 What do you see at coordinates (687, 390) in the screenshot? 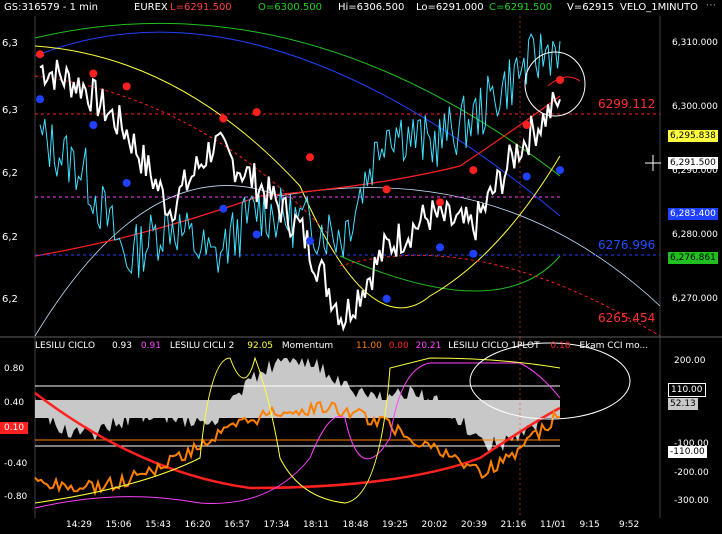
I see `osc-right-box-1: 110.00` at bounding box center [687, 390].